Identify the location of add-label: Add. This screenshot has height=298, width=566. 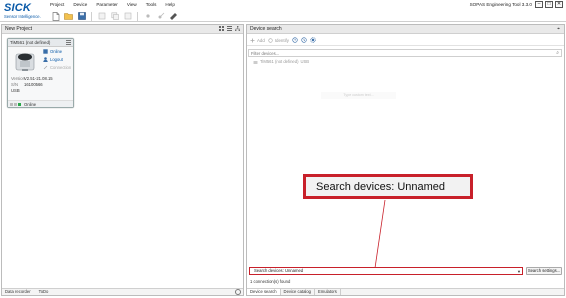
(261, 40).